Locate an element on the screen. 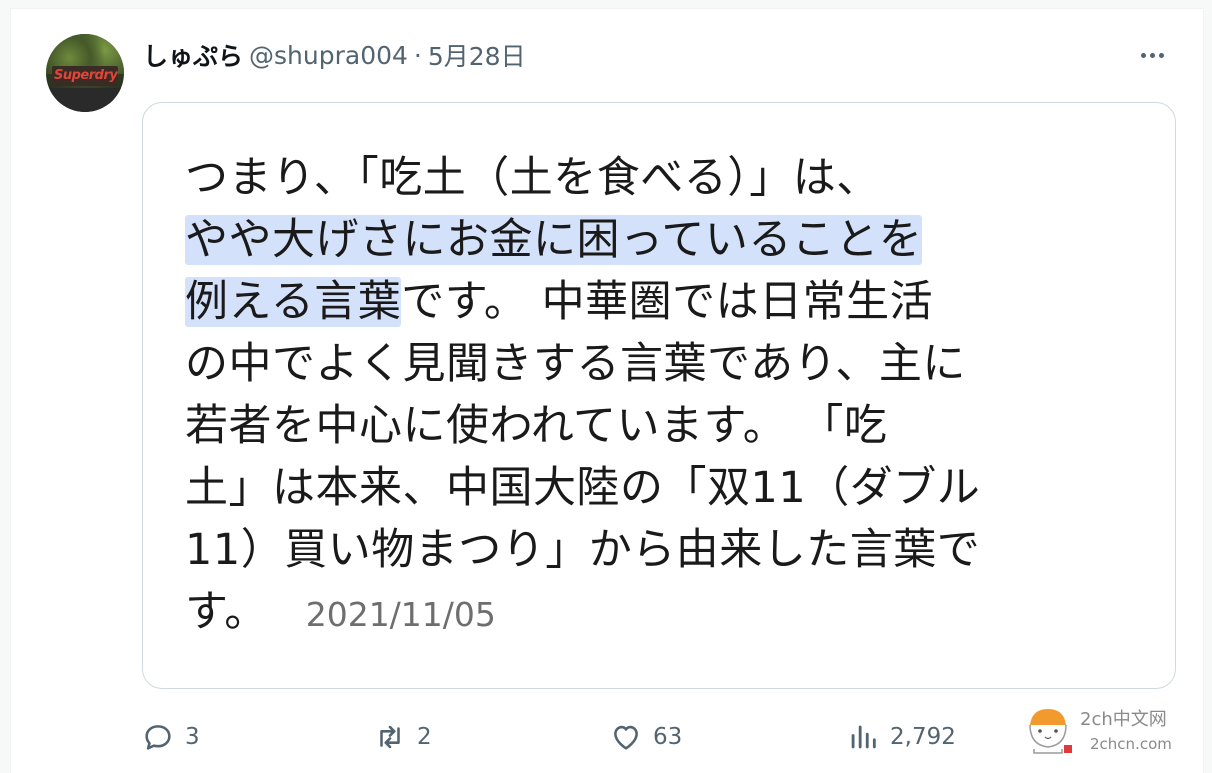 The width and height of the screenshot is (1212, 773). user-handle: @shupra004 is located at coordinates (328, 55).